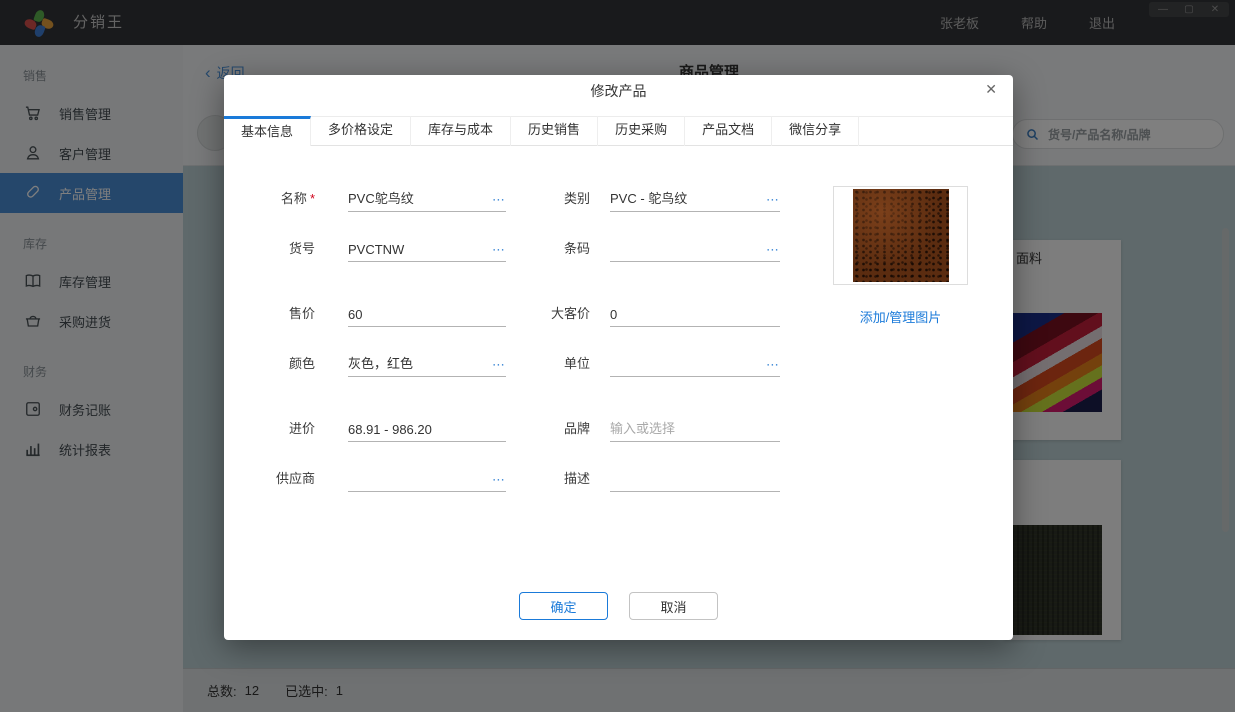 The width and height of the screenshot is (1235, 712). I want to click on sku-label: 货号, so click(301, 248).